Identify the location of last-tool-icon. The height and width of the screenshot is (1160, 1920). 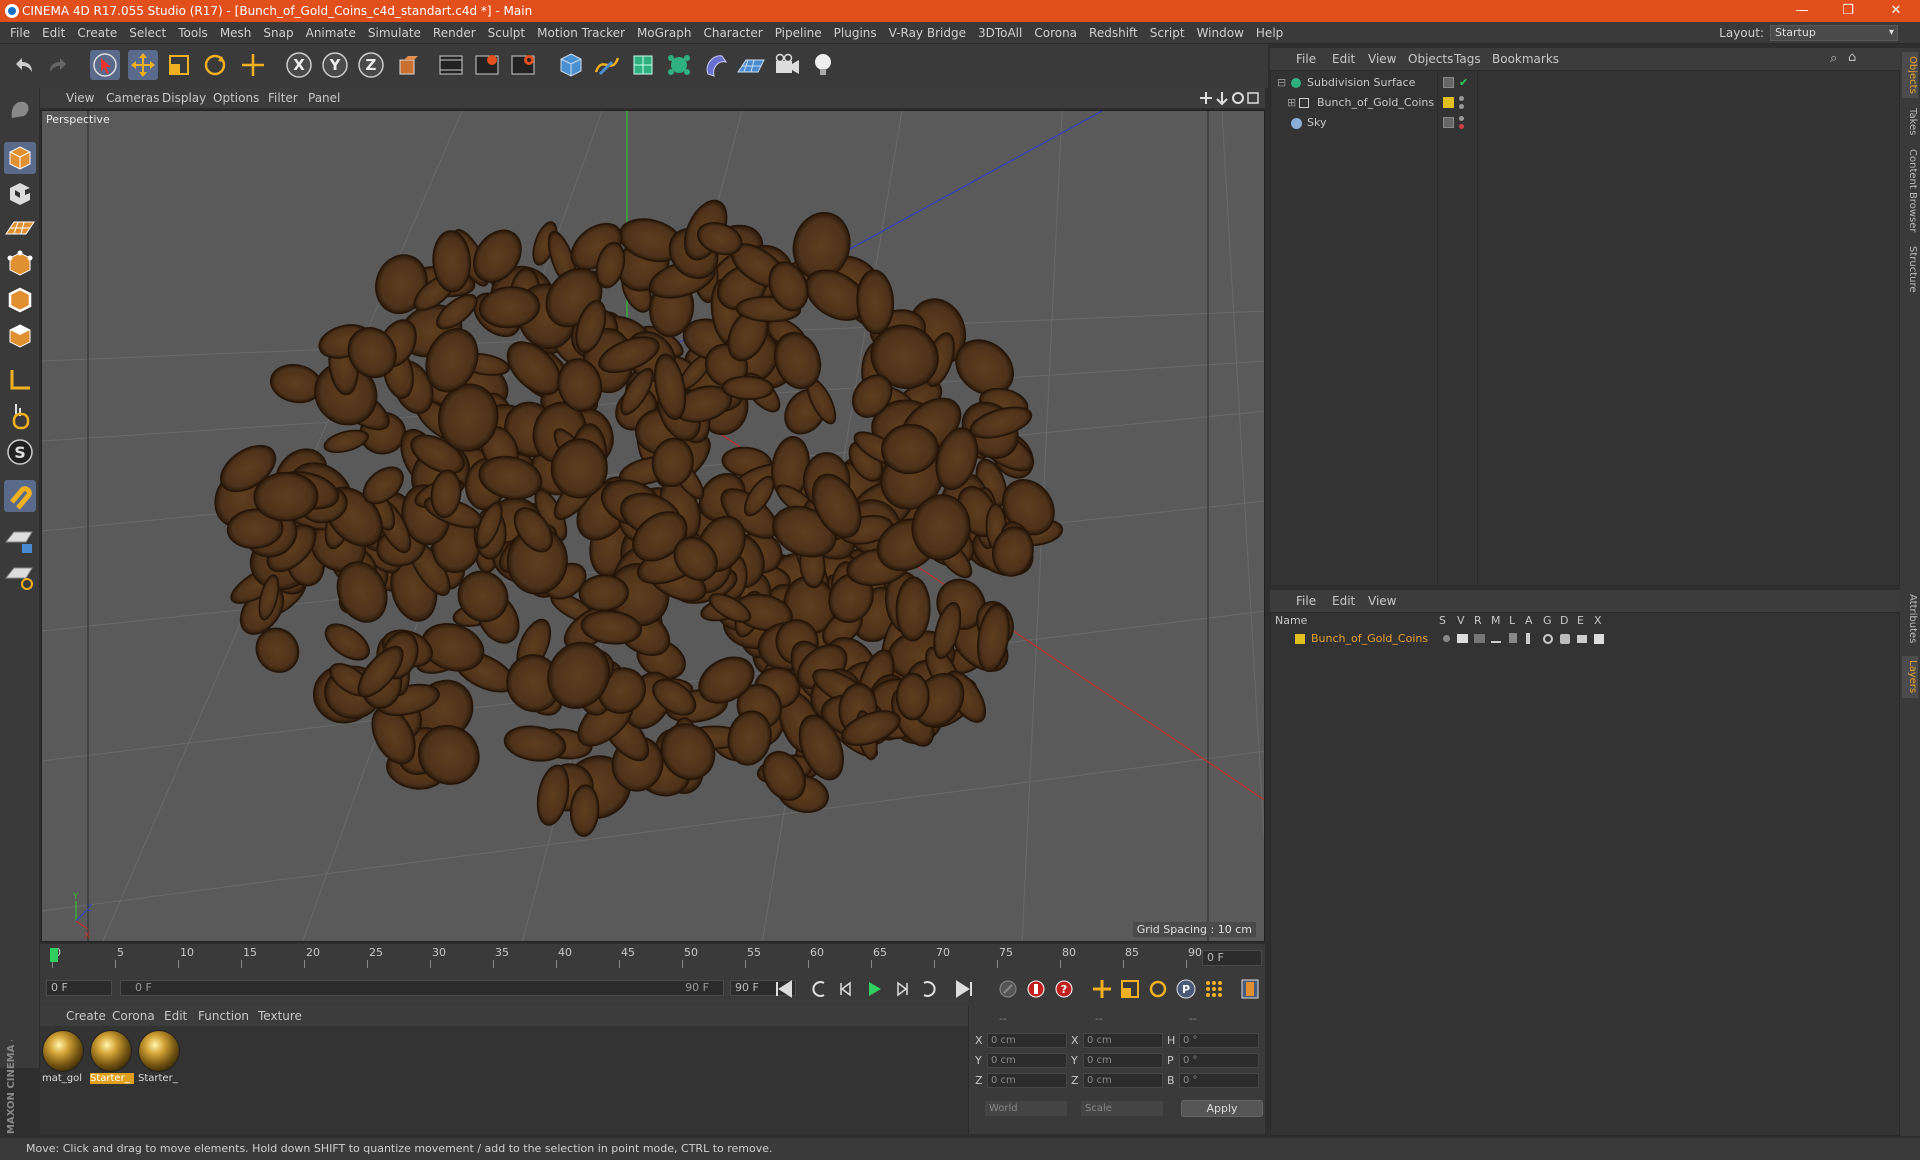
(253, 65).